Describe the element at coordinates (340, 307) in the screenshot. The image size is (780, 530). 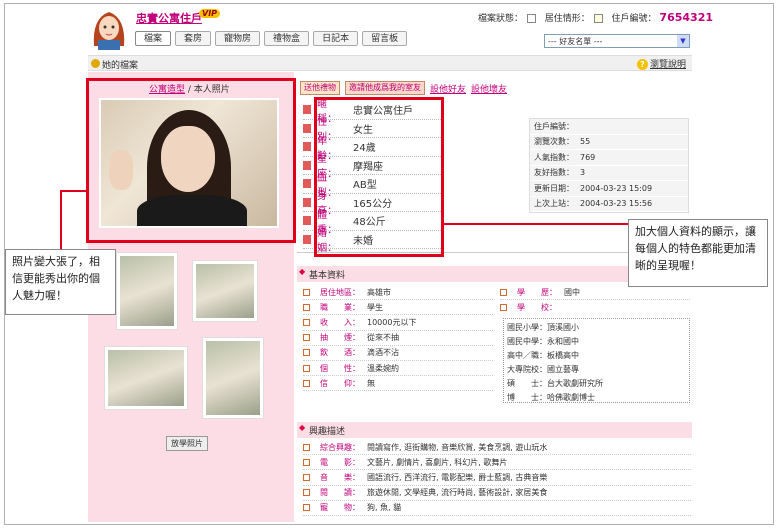
I see `field-label-text: 職 業：` at that location.